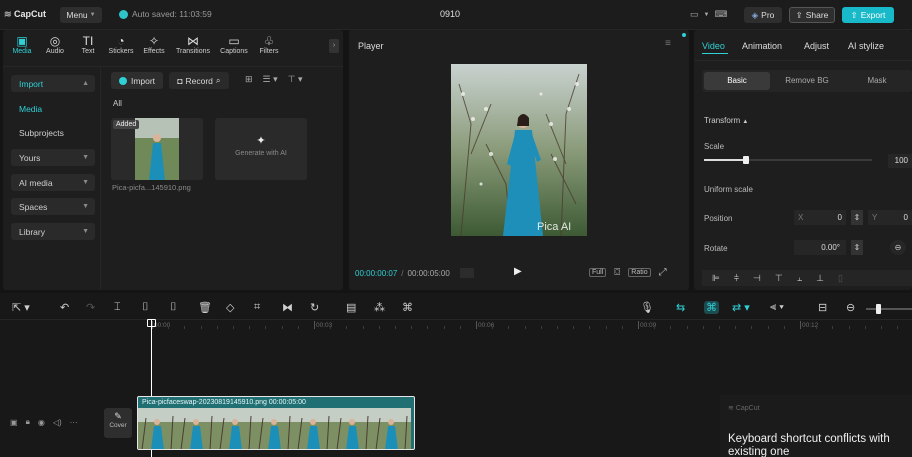 This screenshot has width=912, height=457. Describe the element at coordinates (680, 307) in the screenshot. I see `link-main-track-icon: ⇆` at that location.